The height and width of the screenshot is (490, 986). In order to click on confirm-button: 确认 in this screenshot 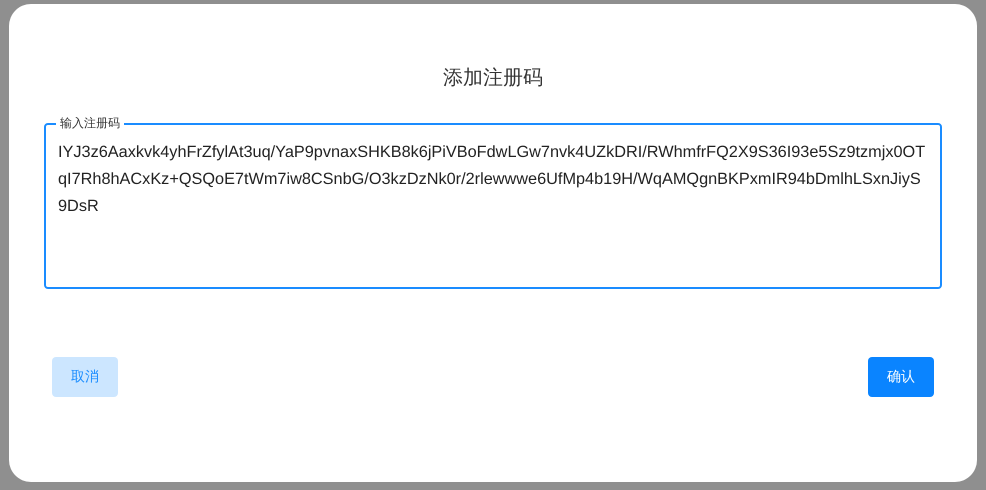, I will do `click(901, 377)`.